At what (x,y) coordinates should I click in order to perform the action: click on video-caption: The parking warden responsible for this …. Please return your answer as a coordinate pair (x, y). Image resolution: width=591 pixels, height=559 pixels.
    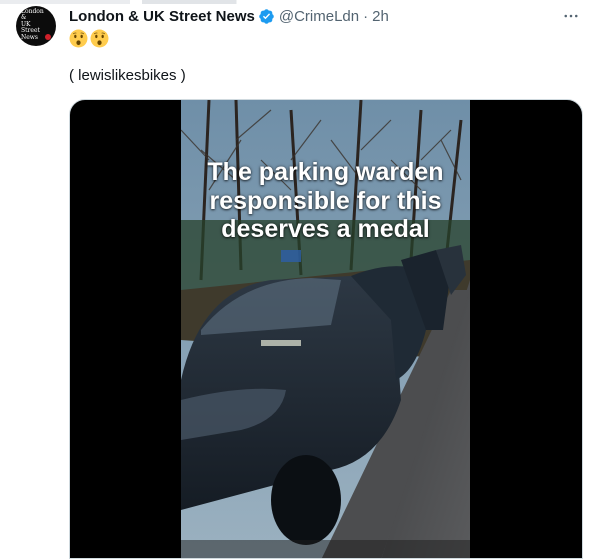
    Looking at the image, I should click on (325, 201).